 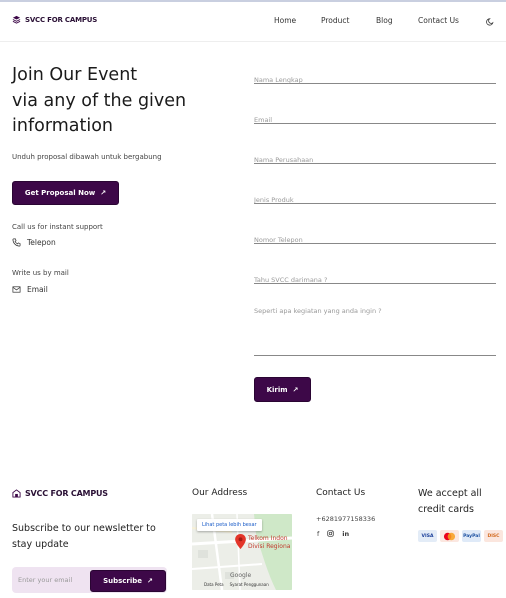 I want to click on submit-label: Kirim, so click(x=277, y=389).